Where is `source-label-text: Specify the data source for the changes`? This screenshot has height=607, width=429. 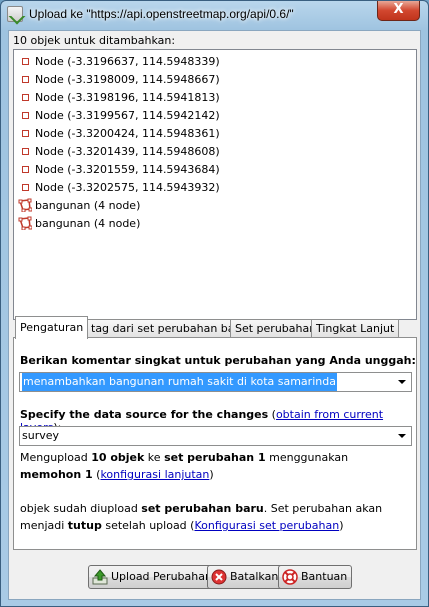
source-label-text: Specify the data source for the changes is located at coordinates (144, 414).